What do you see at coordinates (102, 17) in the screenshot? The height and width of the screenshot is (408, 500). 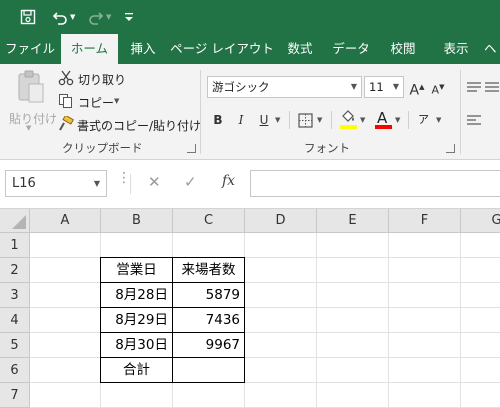 I see `redo-button: ▼` at bounding box center [102, 17].